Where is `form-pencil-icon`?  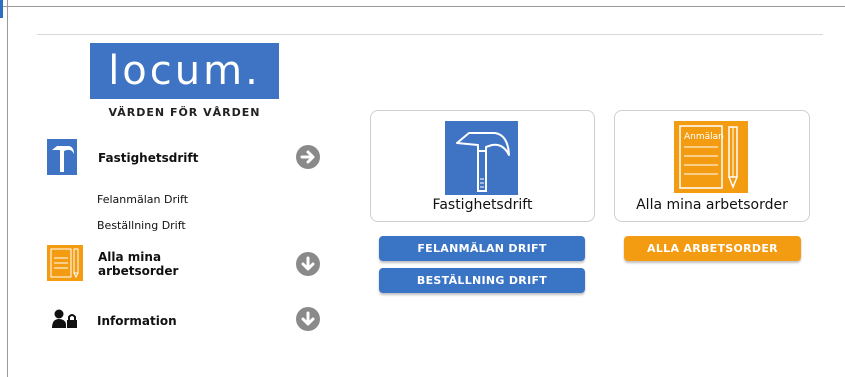
form-pencil-icon is located at coordinates (65, 263).